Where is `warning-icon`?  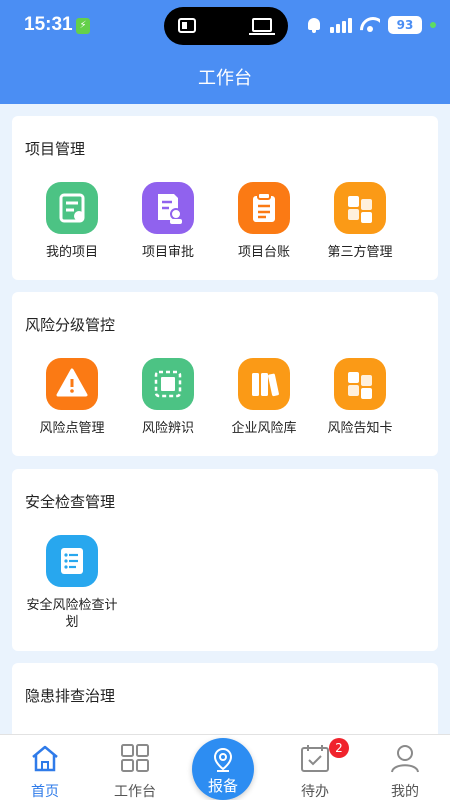
warning-icon is located at coordinates (72, 384).